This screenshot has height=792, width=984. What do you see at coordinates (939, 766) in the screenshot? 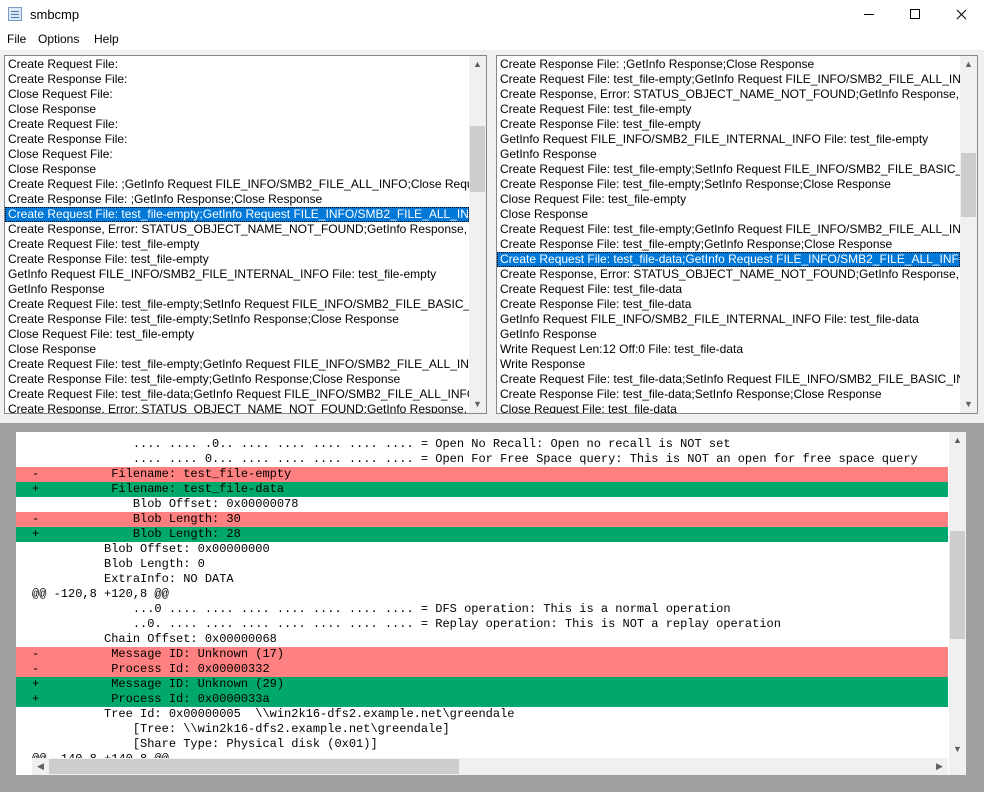
I see `scroll-right-arrow-icon: ▶` at bounding box center [939, 766].